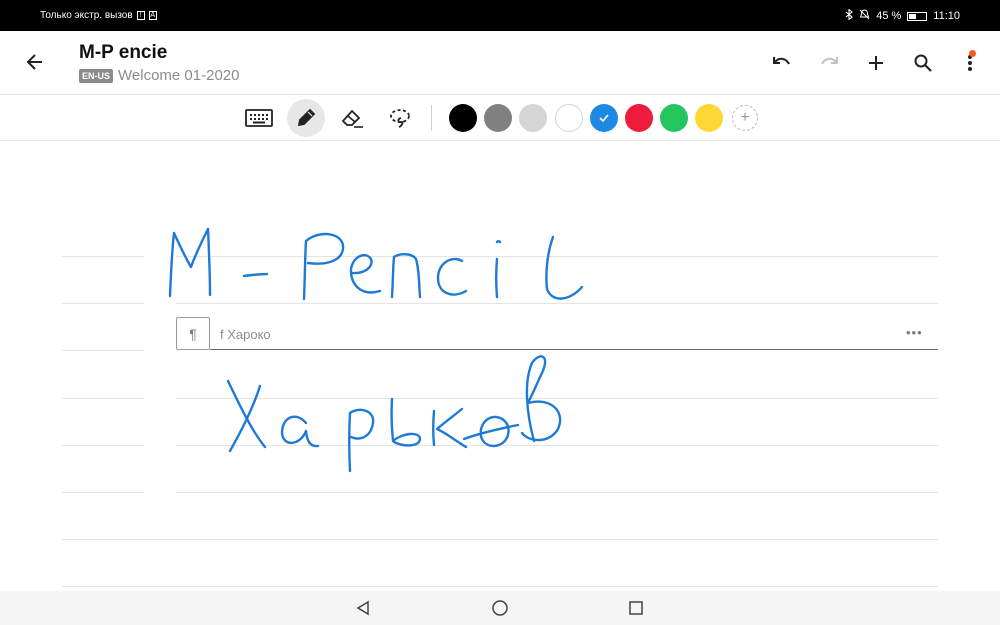  Describe the element at coordinates (140, 15) in the screenshot. I see `sim-icon: !` at that location.